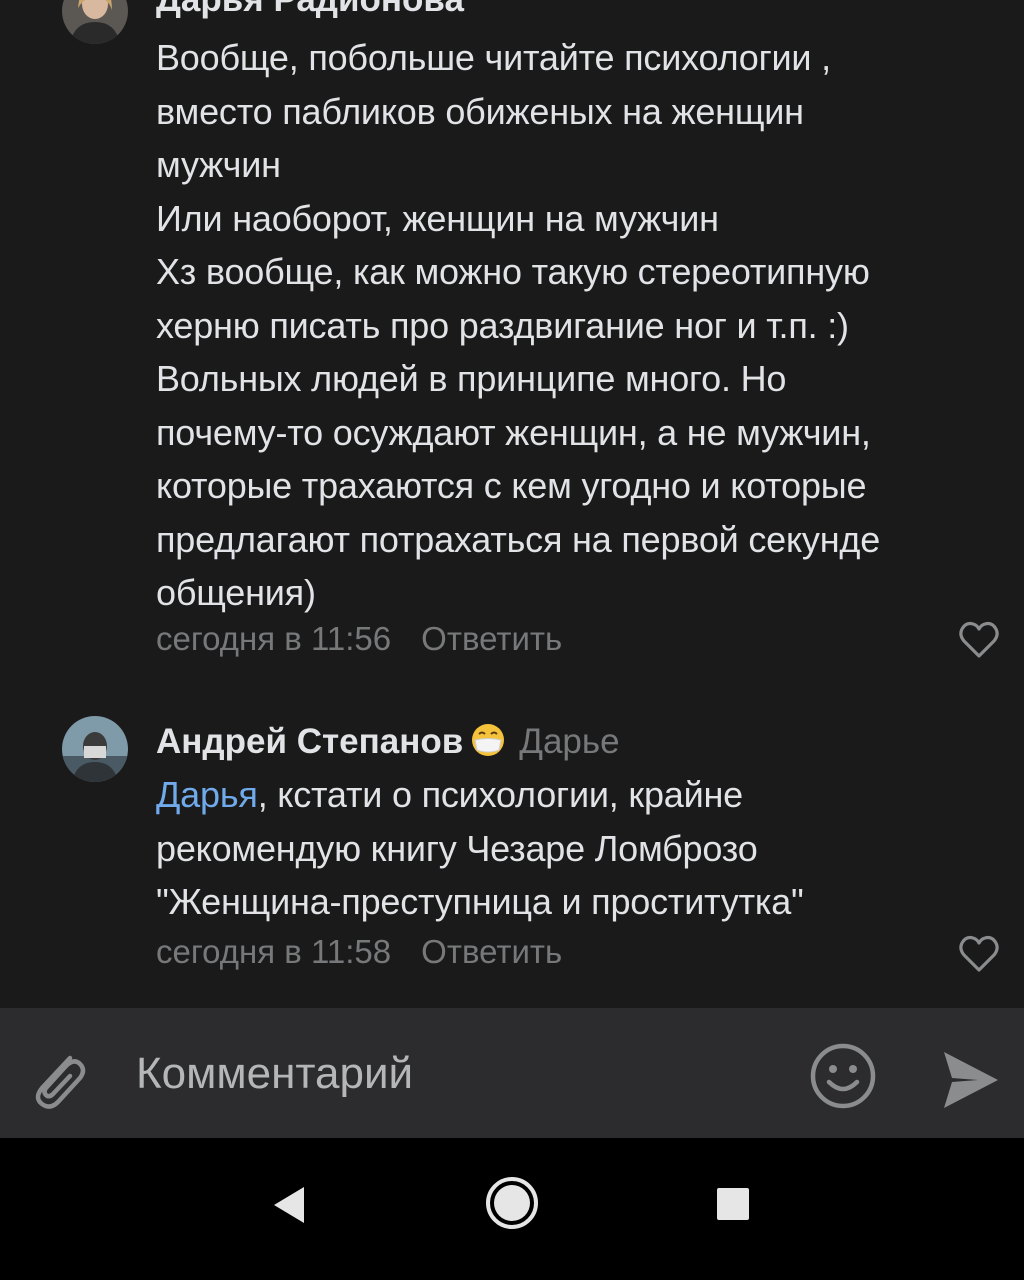 The width and height of the screenshot is (1024, 1280). Describe the element at coordinates (274, 951) in the screenshot. I see `comment-timestamp: сегодня в 11:58` at that location.